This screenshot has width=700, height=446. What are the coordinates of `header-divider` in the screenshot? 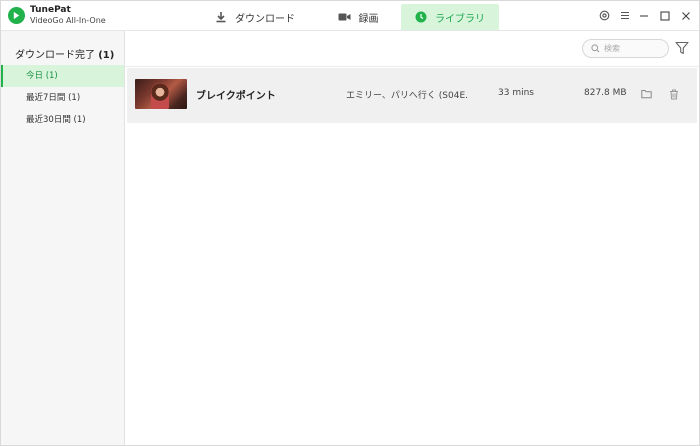 It's located at (412, 66).